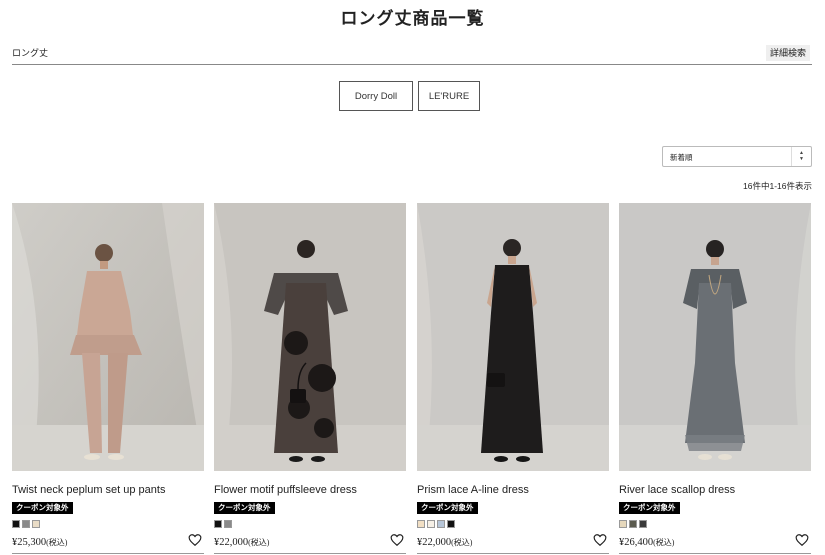 Image resolution: width=825 pixels, height=555 pixels. What do you see at coordinates (647, 542) in the screenshot?
I see `product-price: ¥26,400(税込)` at bounding box center [647, 542].